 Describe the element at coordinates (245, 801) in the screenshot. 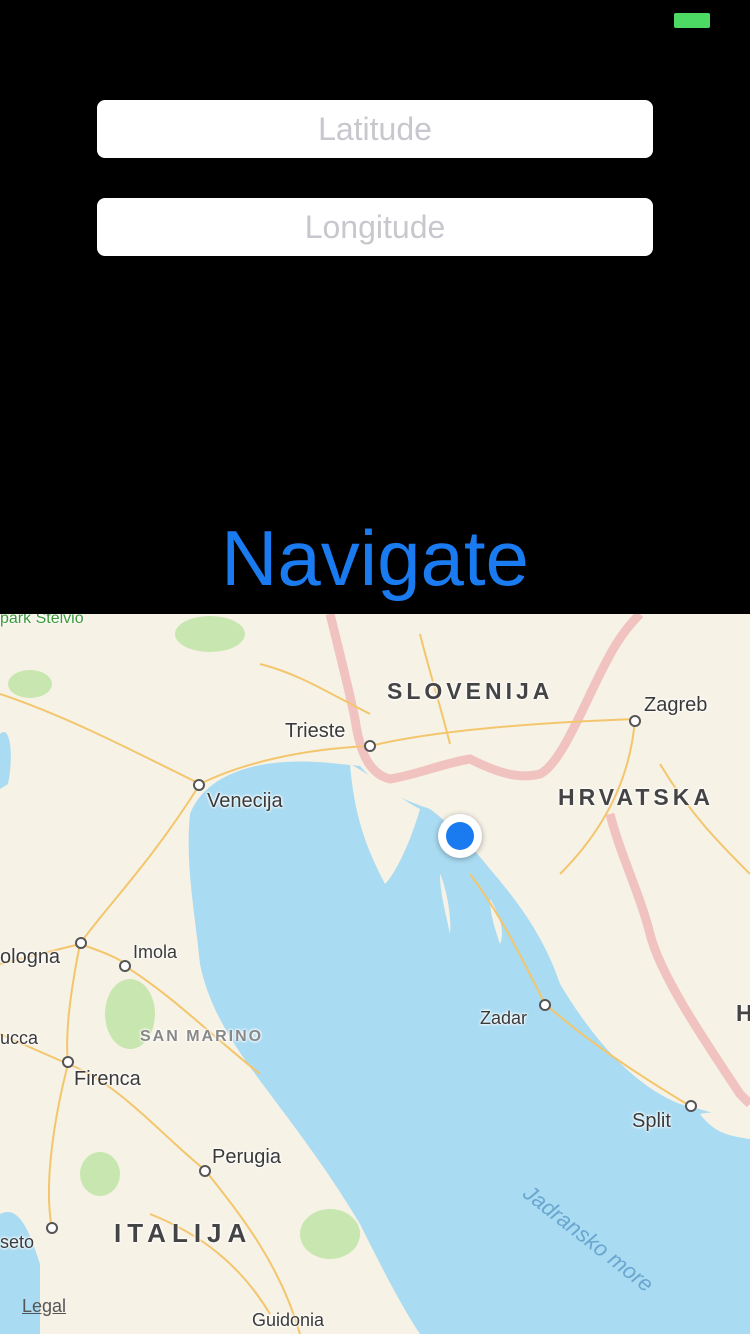

I see `city-label-venecija: Venecija` at that location.